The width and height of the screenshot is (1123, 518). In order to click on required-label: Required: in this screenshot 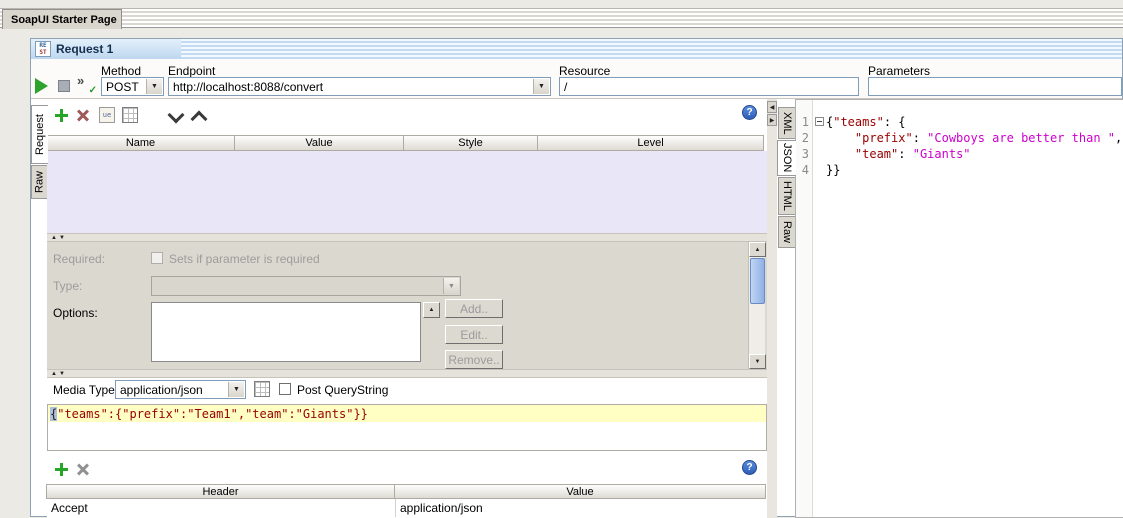, I will do `click(79, 259)`.